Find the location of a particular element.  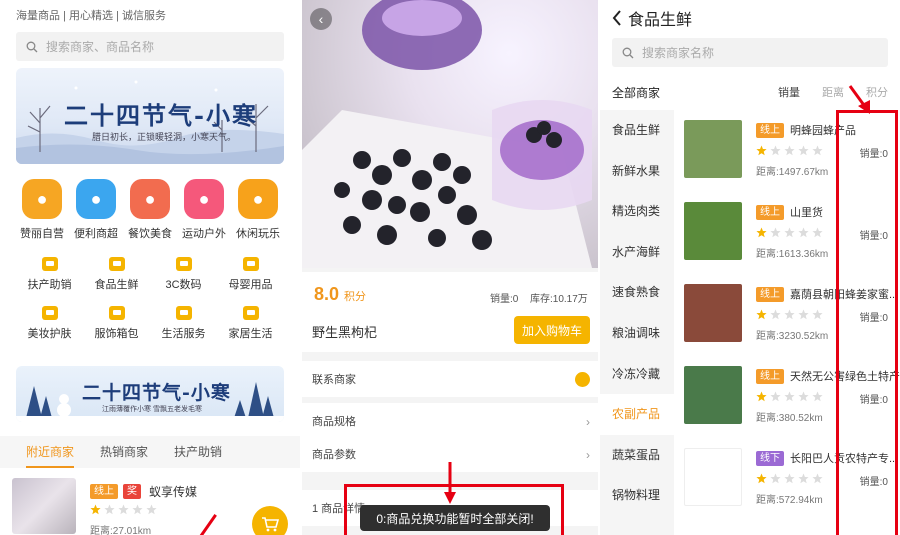

sidebar-item: 农副产品 is located at coordinates (637, 414).